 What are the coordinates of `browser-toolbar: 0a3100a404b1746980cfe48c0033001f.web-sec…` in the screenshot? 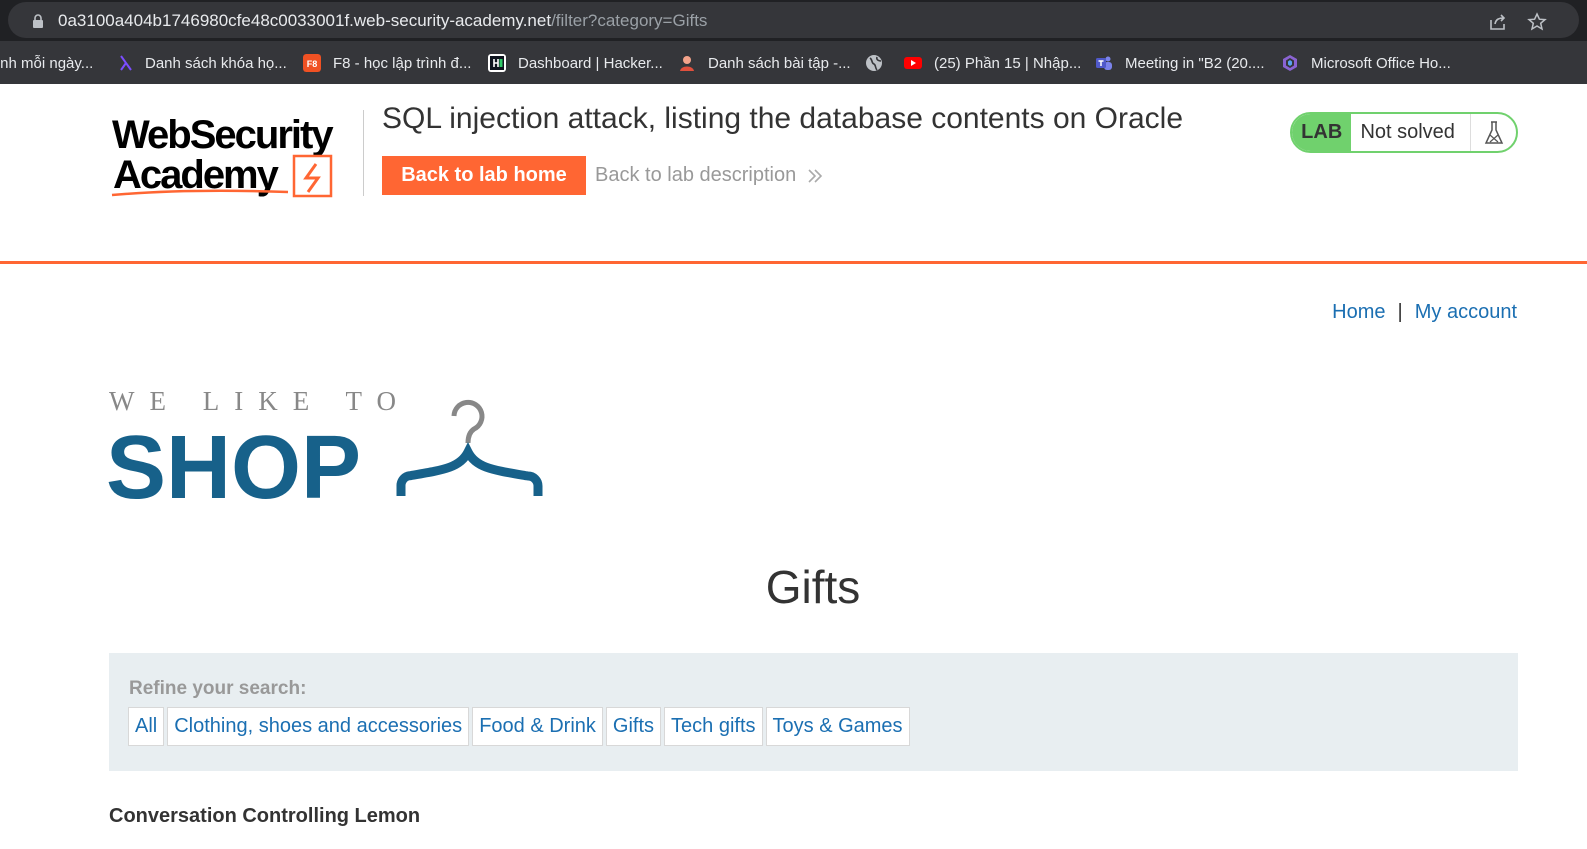 It's located at (793, 20).